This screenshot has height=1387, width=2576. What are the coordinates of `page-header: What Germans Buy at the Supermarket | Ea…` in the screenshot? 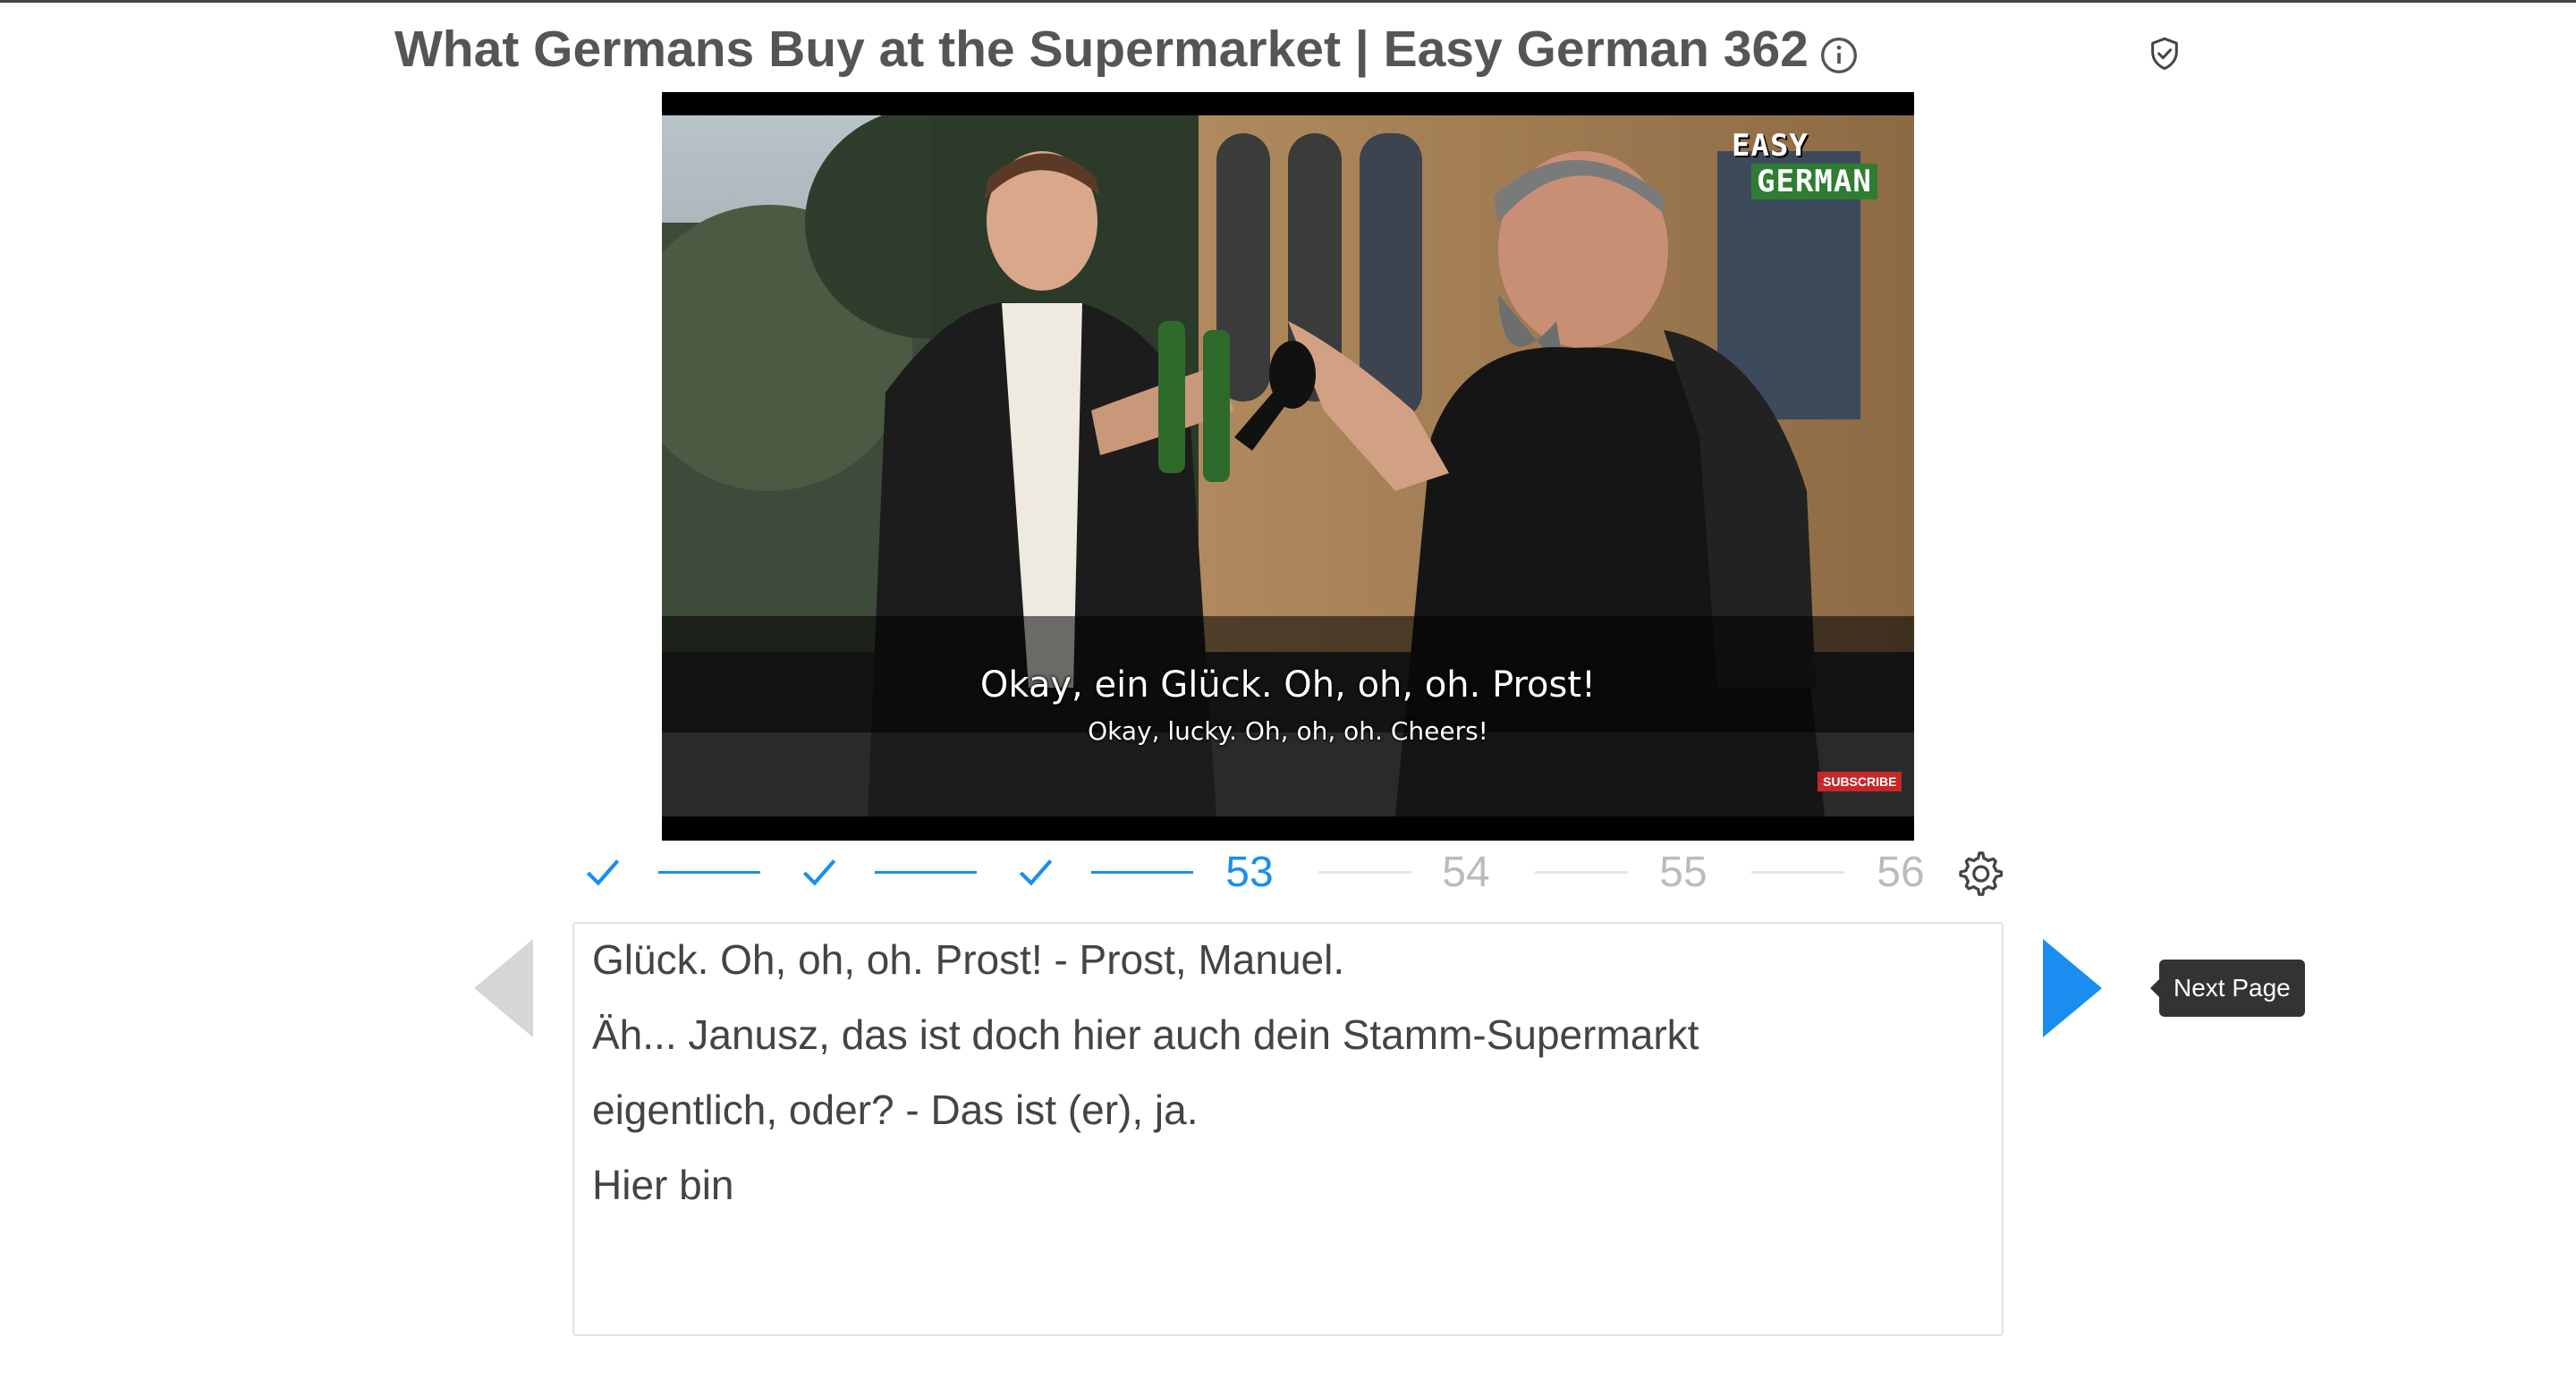 It's located at (1126, 49).